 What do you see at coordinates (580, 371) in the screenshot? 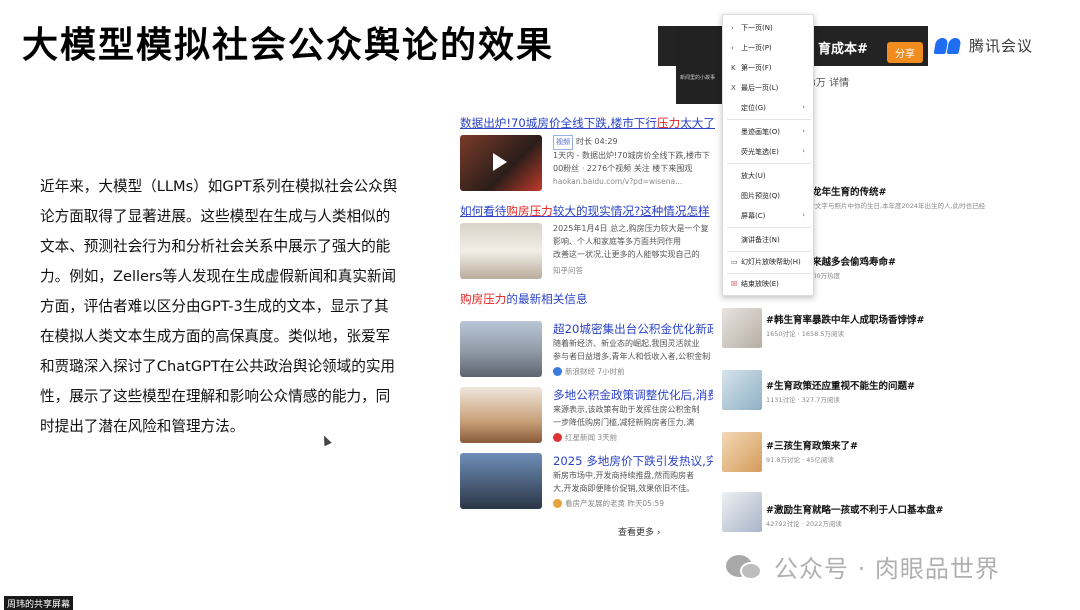
I see `source-name: 新浪财经` at bounding box center [580, 371].